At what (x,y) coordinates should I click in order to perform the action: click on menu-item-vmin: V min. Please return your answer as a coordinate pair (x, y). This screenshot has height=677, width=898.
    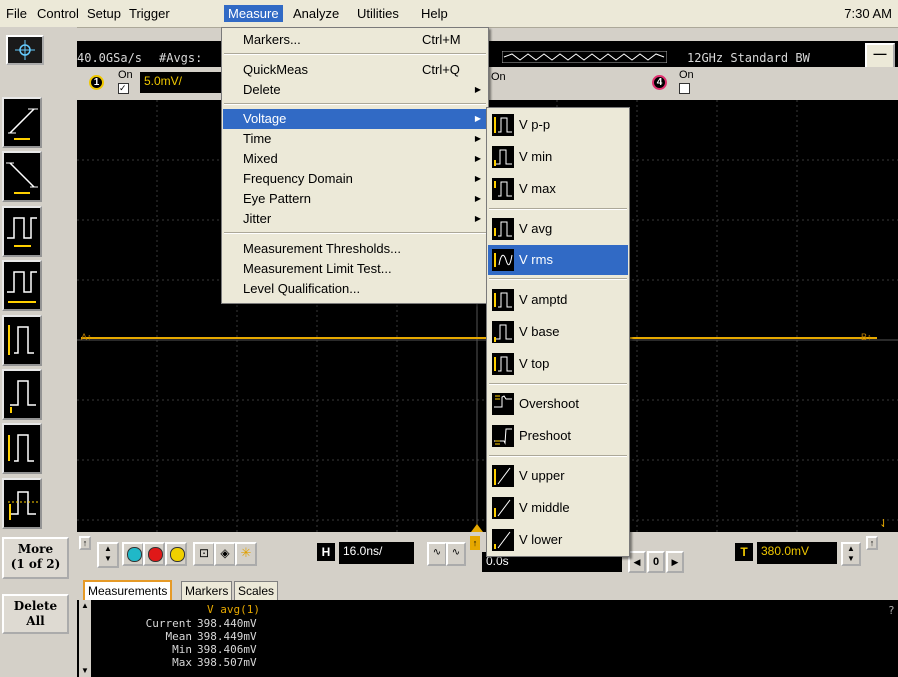
    Looking at the image, I should click on (558, 157).